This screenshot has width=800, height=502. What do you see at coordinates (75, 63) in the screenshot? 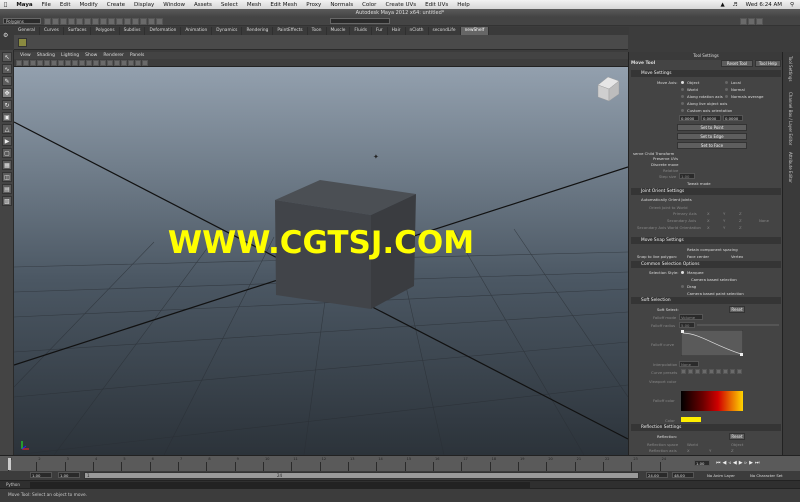
I see `field-chart-icon` at bounding box center [75, 63].